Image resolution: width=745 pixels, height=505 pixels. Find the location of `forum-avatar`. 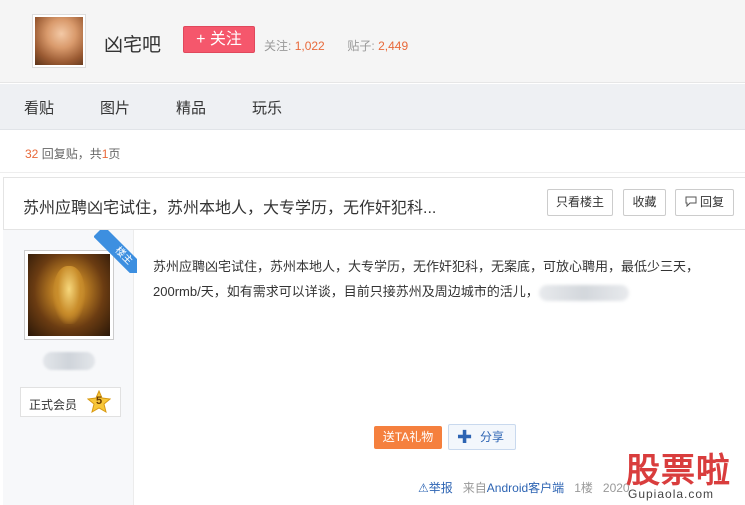

forum-avatar is located at coordinates (59, 41).